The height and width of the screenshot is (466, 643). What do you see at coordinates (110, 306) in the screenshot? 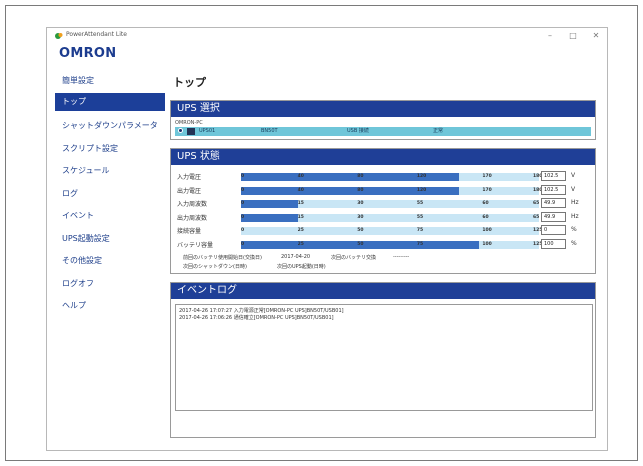
I see `sidebar-item-help: ヘルプ` at bounding box center [110, 306].